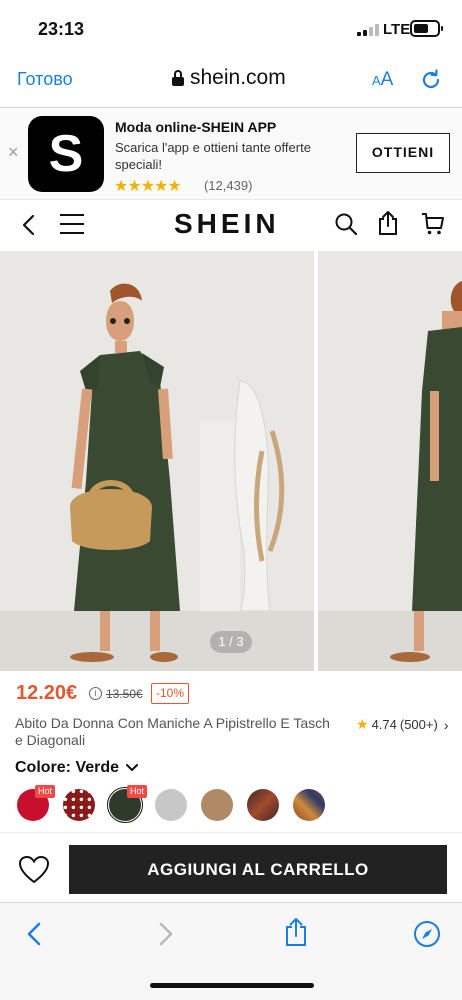 Image resolution: width=462 pixels, height=1000 pixels. What do you see at coordinates (231, 832) in the screenshot?
I see `divider` at bounding box center [231, 832].